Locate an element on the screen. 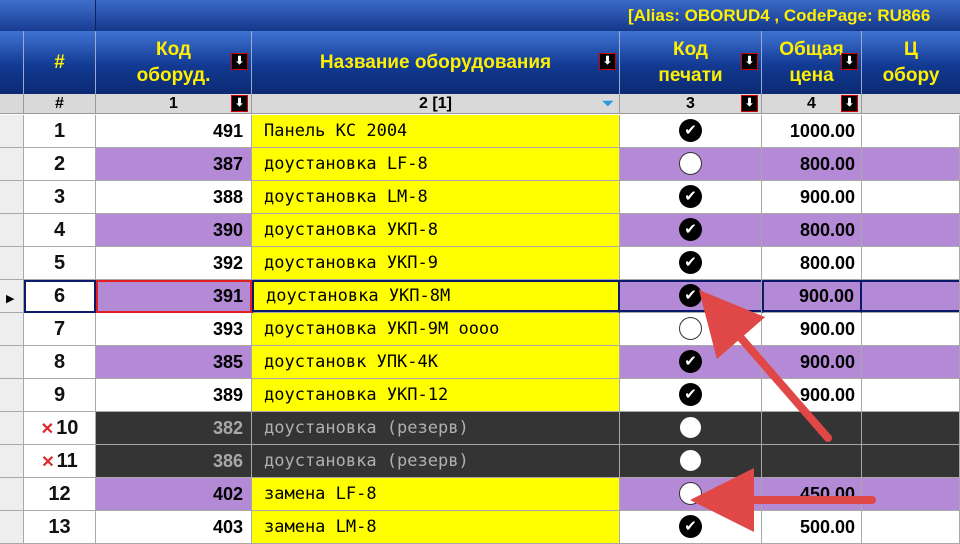 The image size is (960, 544). cell-name: доустановка УКП-8М is located at coordinates (436, 296).